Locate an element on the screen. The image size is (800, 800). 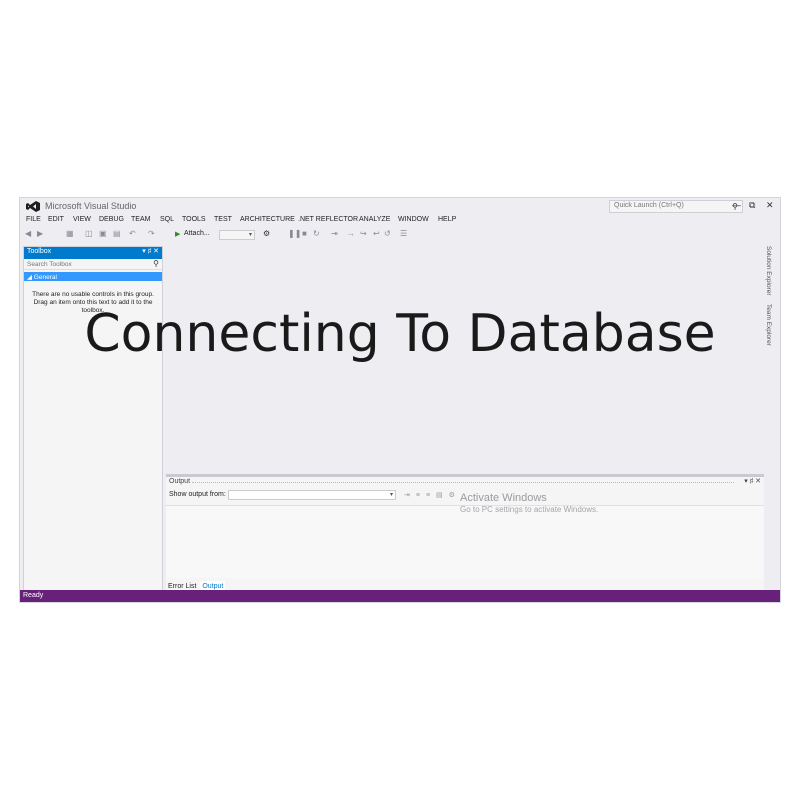
toolbox-search-input: Search Toolbox ⚲ is located at coordinates (93, 264).